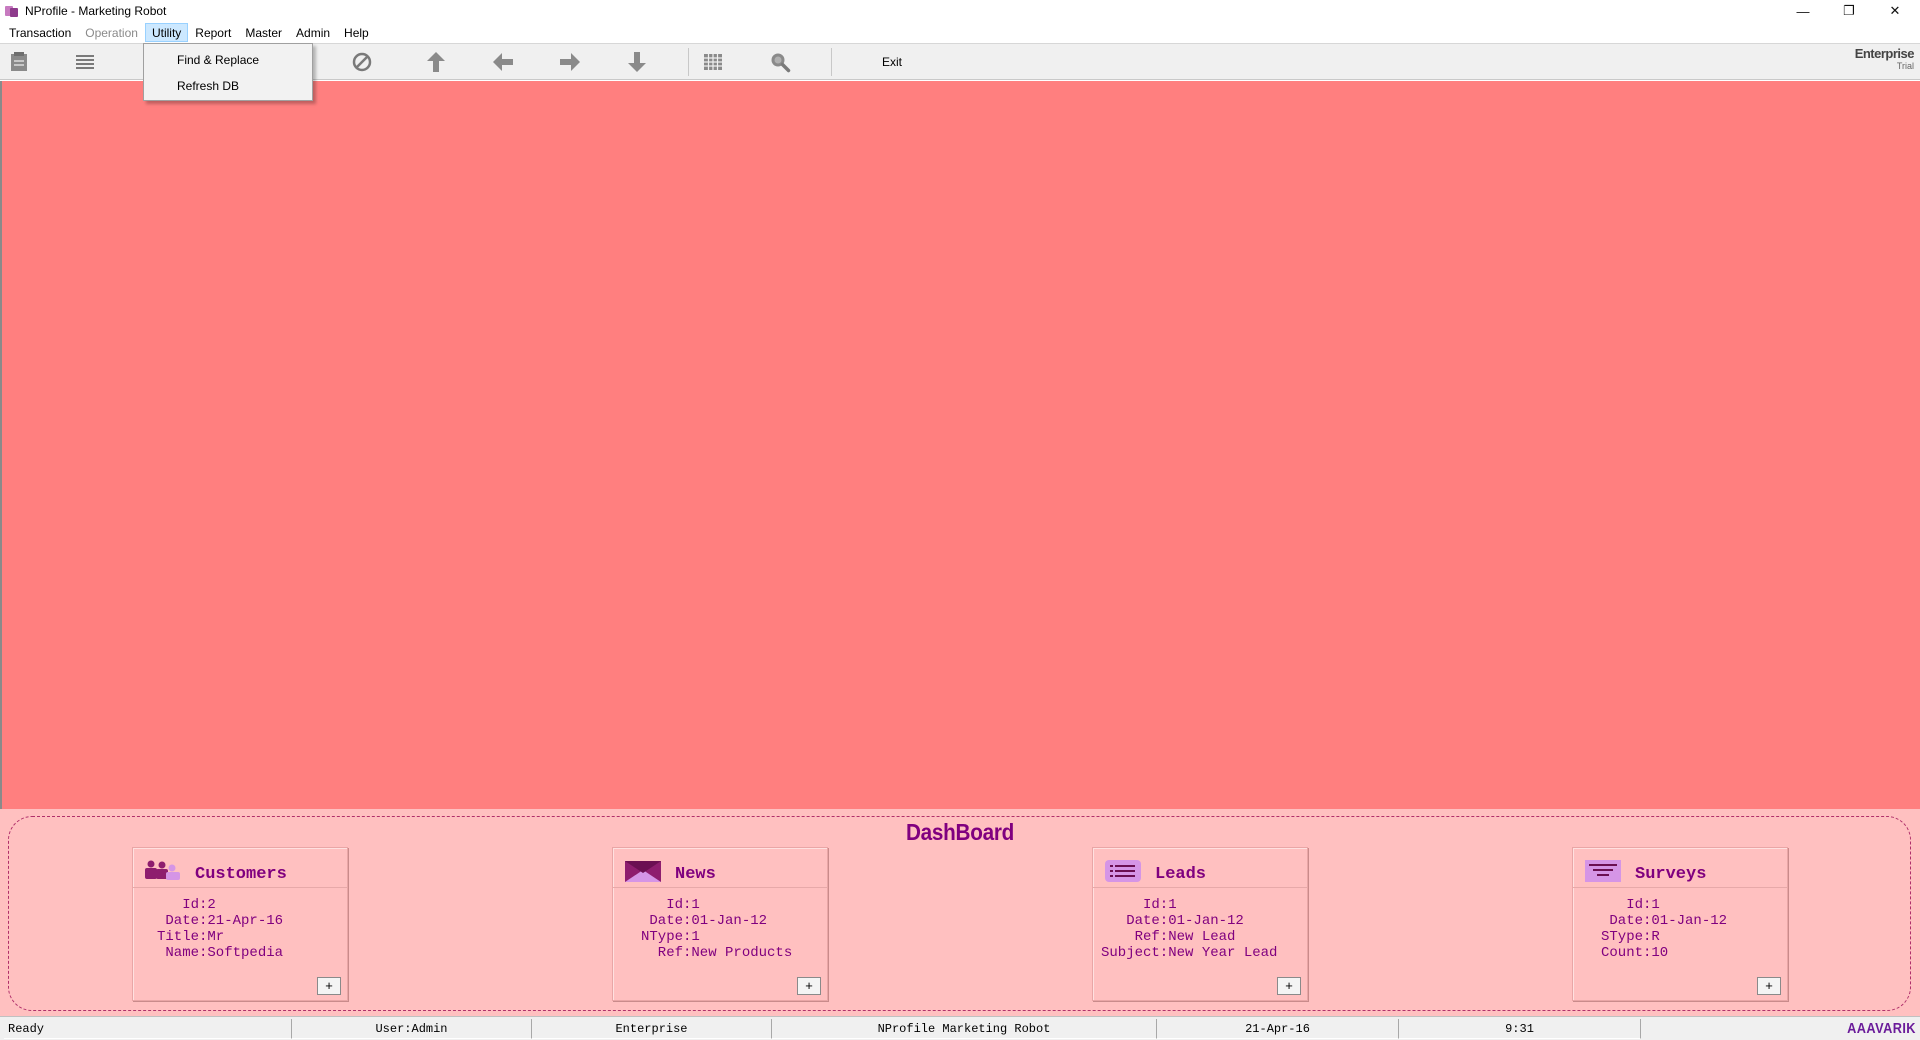 This screenshot has height=1040, width=1920. I want to click on restore-button: ❐, so click(1849, 11).